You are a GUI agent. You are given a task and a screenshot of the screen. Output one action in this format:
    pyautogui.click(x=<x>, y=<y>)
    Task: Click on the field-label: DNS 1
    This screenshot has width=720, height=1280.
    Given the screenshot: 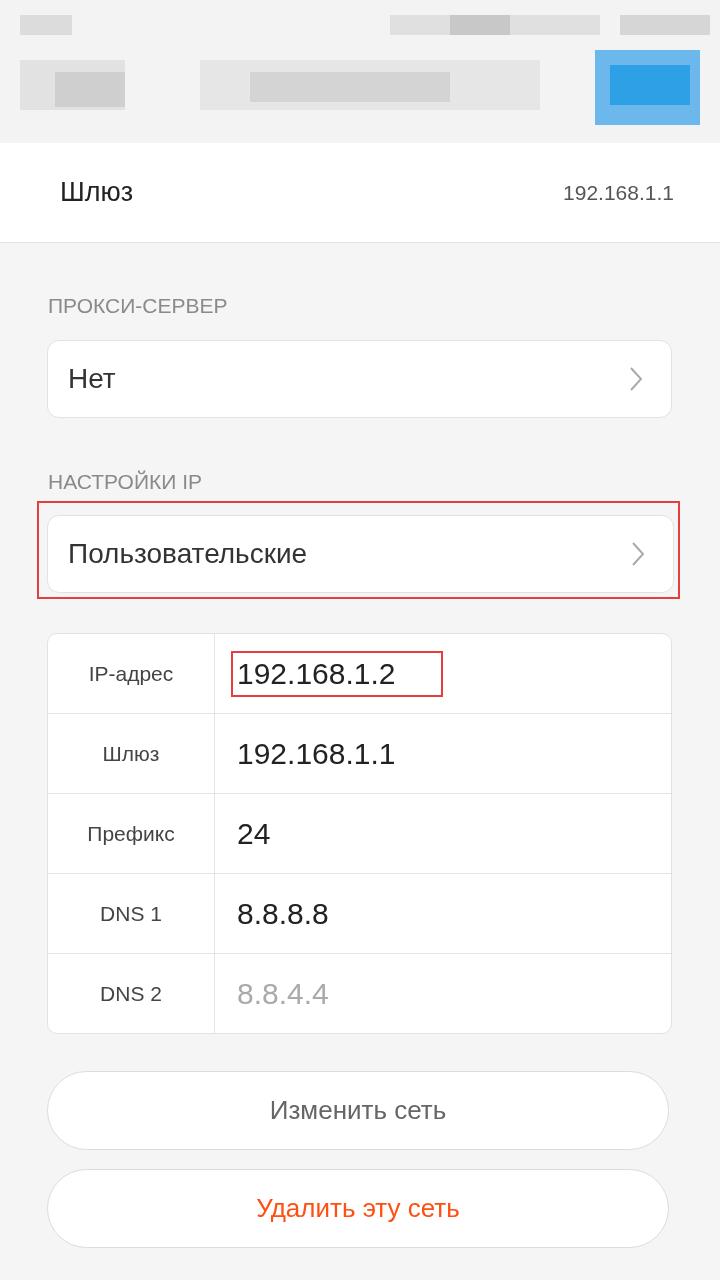 What is the action you would take?
    pyautogui.click(x=131, y=913)
    